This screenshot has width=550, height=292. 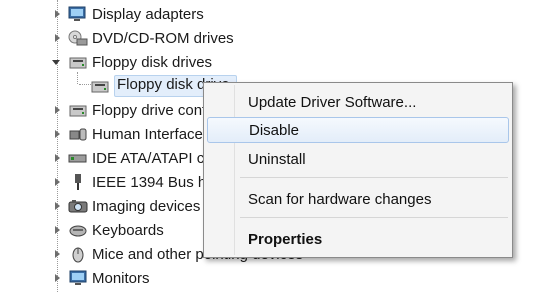 What do you see at coordinates (128, 230) in the screenshot?
I see `tree-item-label: Keyboards` at bounding box center [128, 230].